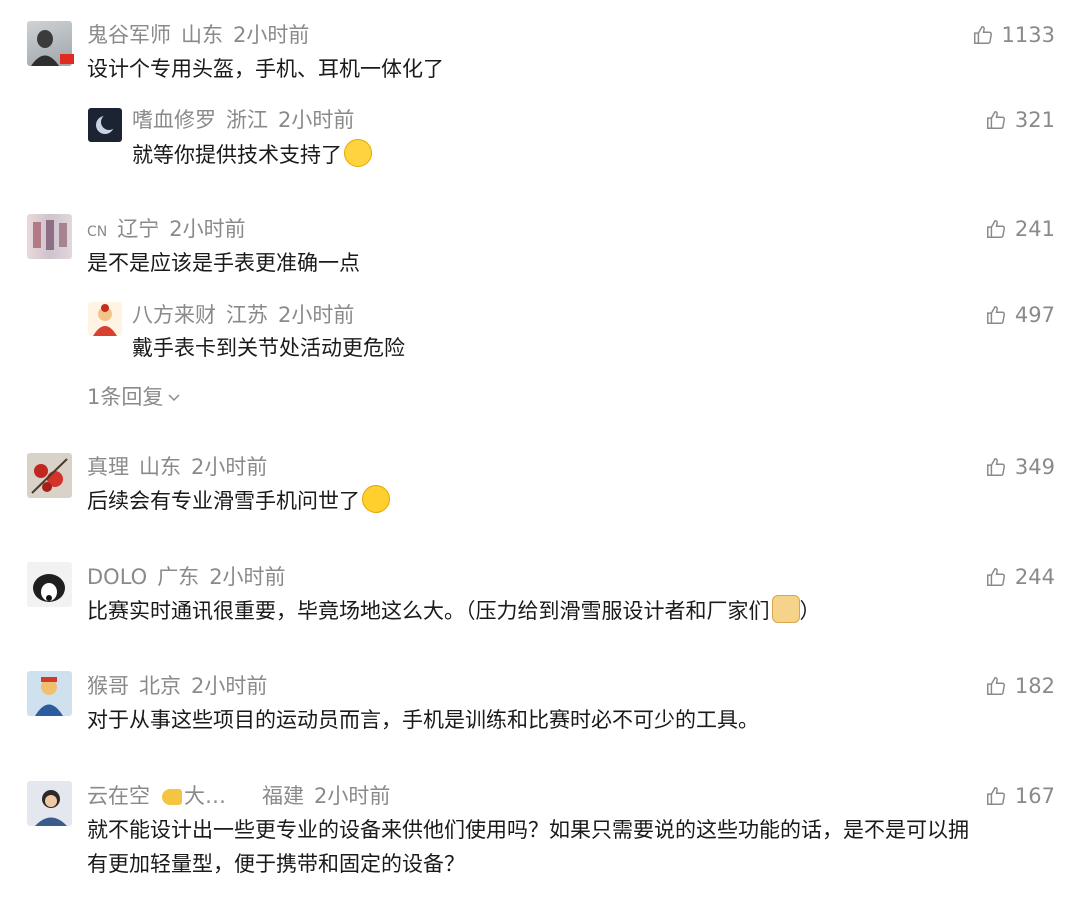 Image resolution: width=1080 pixels, height=911 pixels. I want to click on region: 江苏, so click(247, 315).